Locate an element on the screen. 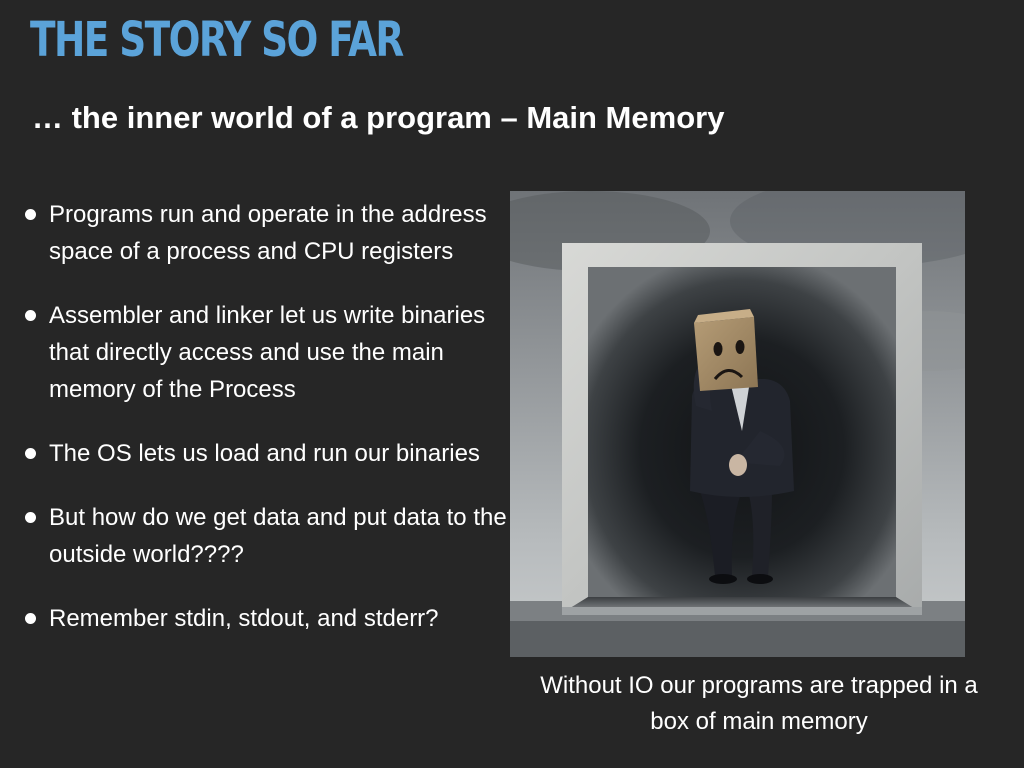 The image size is (1024, 768). bullet-item: The OS lets us load and run our binaries is located at coordinates (272, 453).